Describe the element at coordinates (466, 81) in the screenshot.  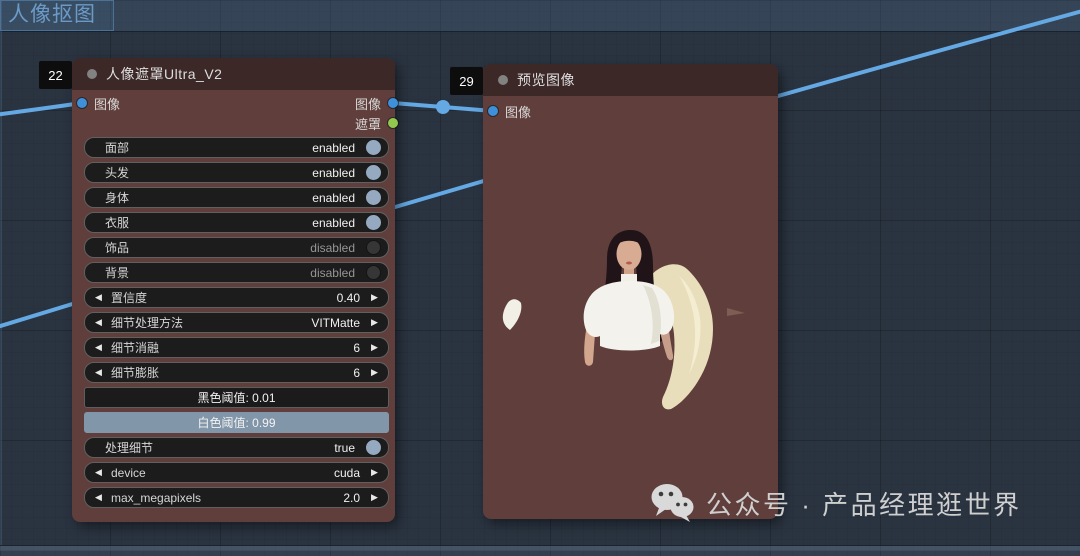
I see `node-id-badge: 29` at that location.